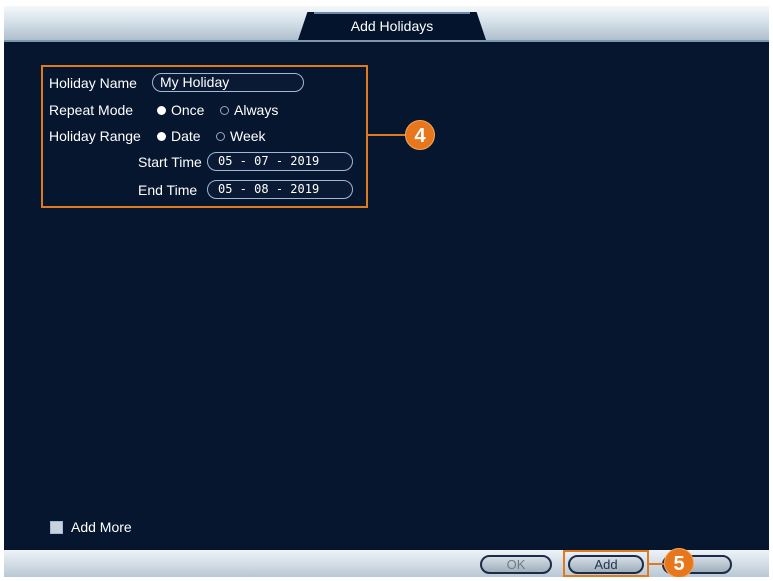 The image size is (773, 581). Describe the element at coordinates (280, 161) in the screenshot. I see `start-time-field: 05 - 07 - 2019` at that location.